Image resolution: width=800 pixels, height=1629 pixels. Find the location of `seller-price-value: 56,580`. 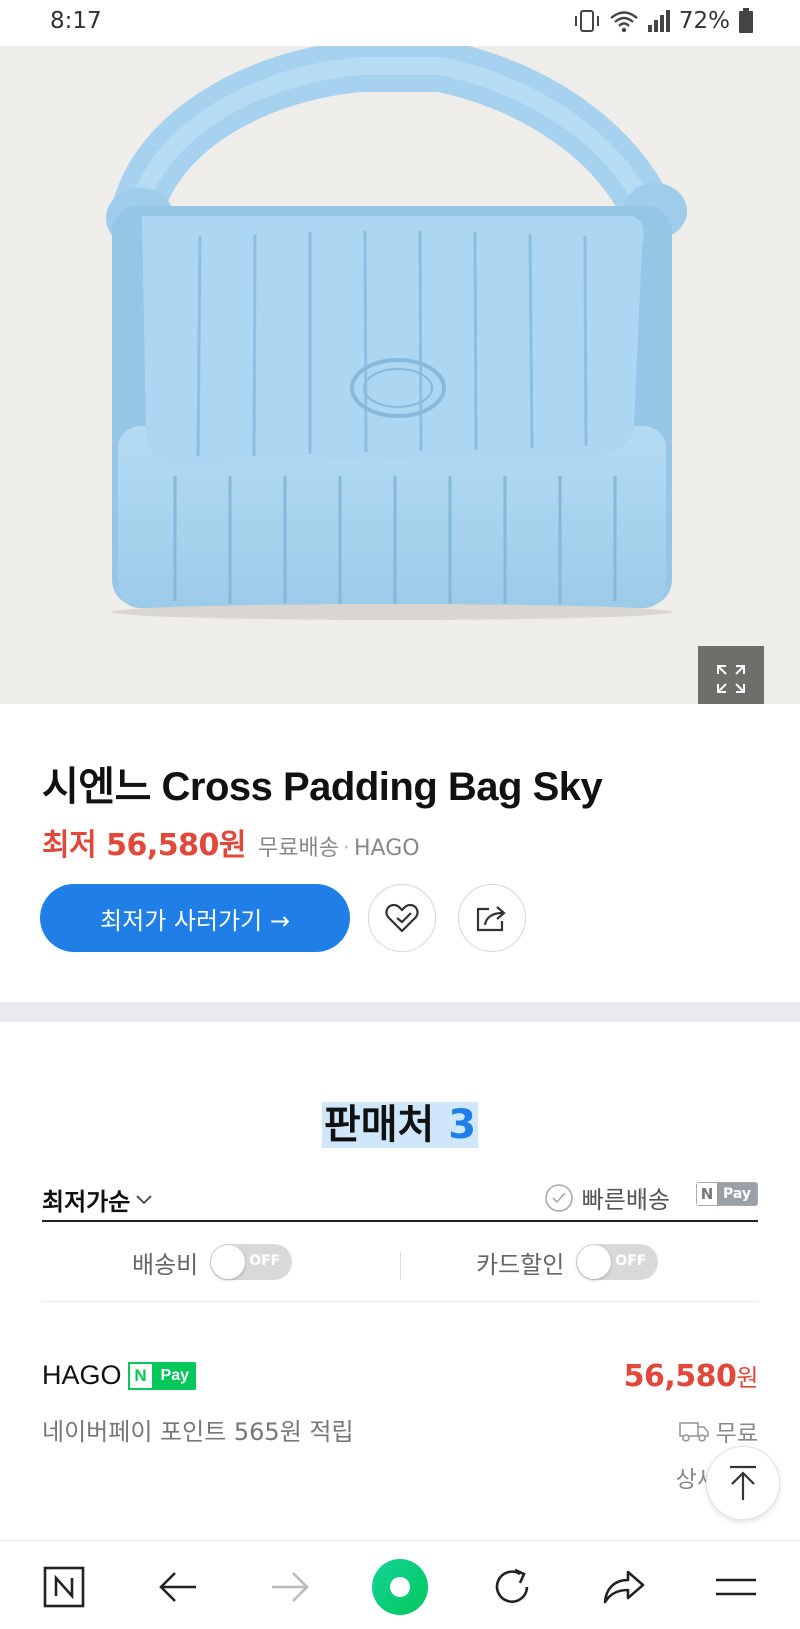

seller-price-value: 56,580 is located at coordinates (680, 1376).